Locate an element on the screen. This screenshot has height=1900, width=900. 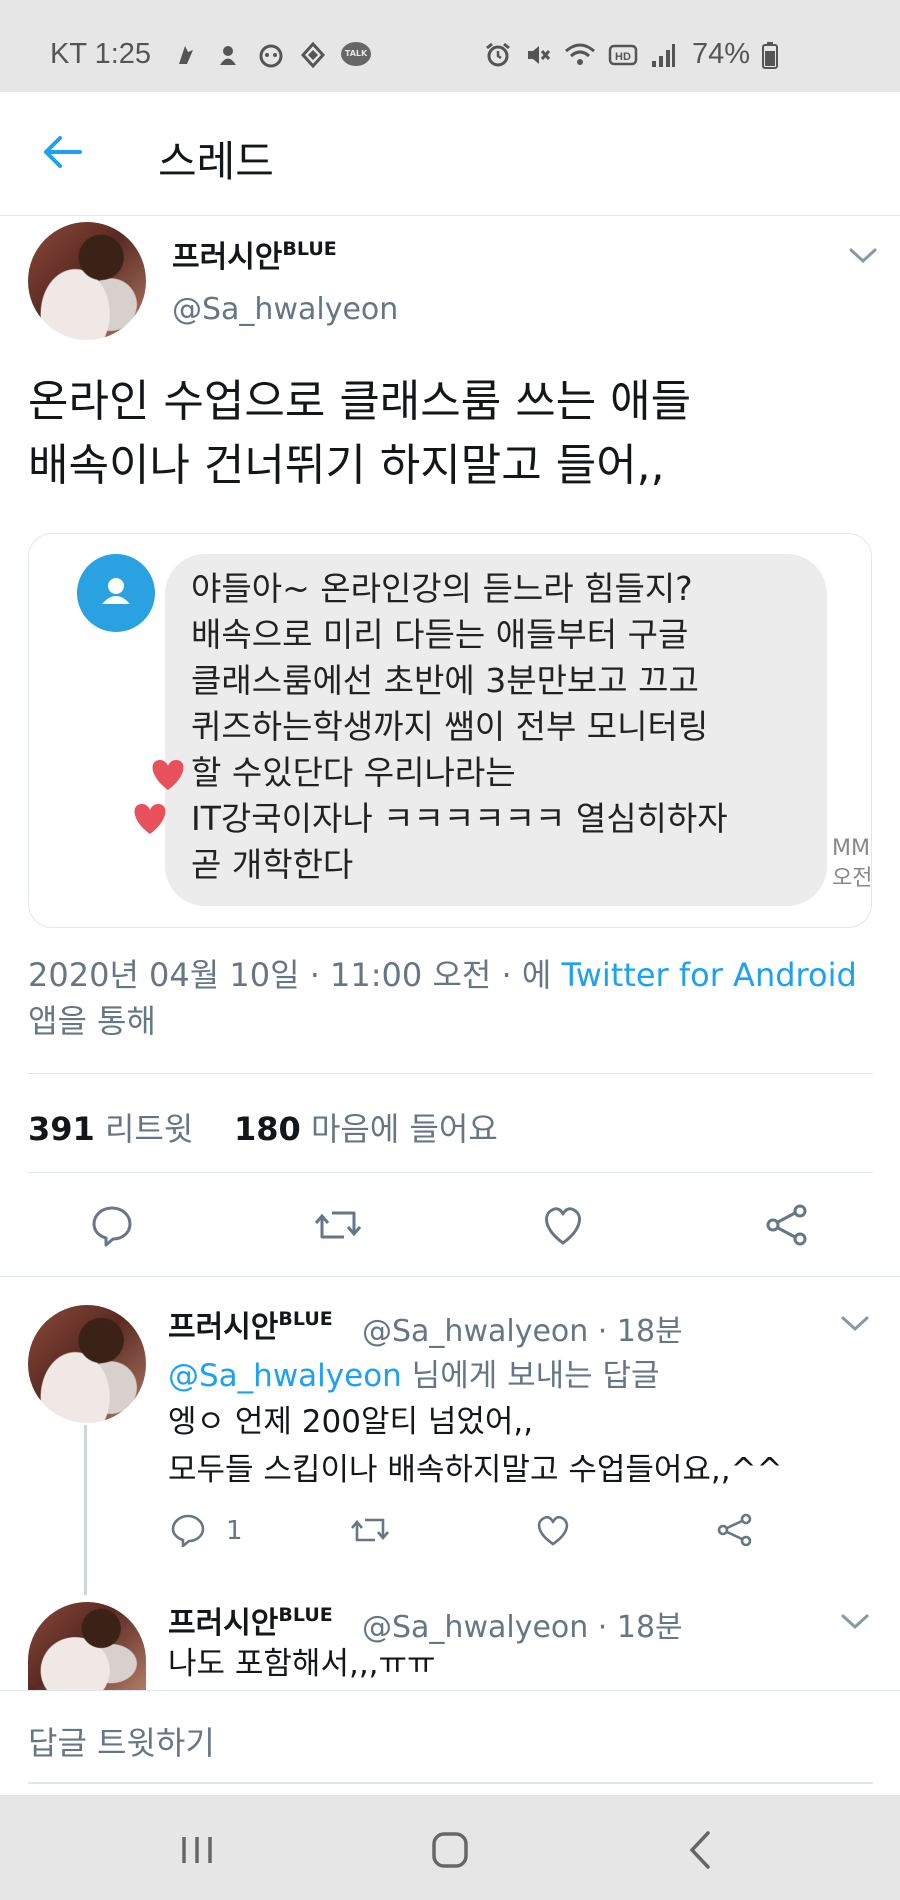
message-time: 오전 is located at coordinates (852, 878).